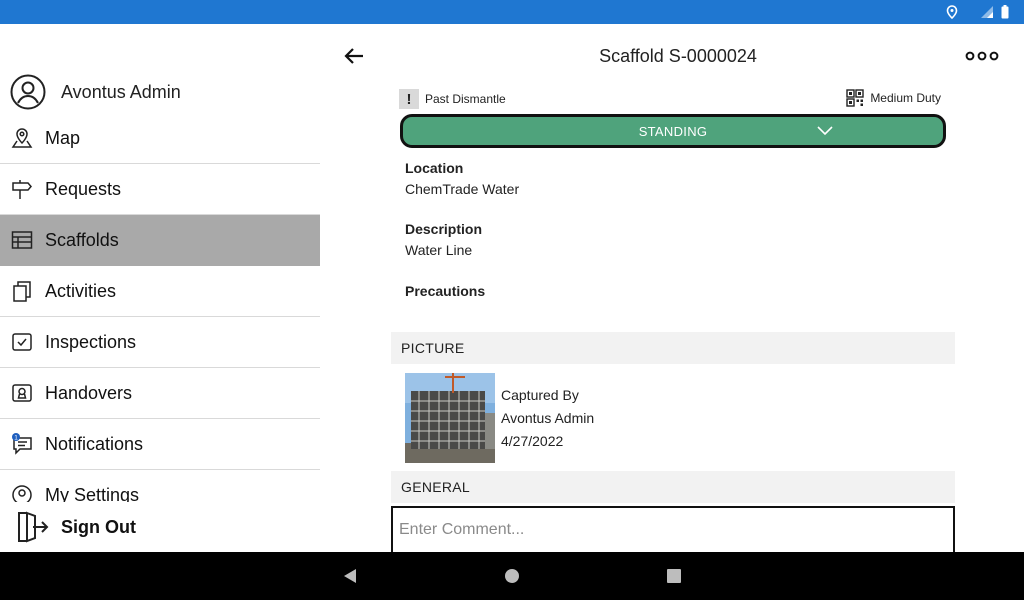 This screenshot has width=1024, height=600. What do you see at coordinates (28, 92) in the screenshot?
I see `user-avatar-icon` at bounding box center [28, 92].